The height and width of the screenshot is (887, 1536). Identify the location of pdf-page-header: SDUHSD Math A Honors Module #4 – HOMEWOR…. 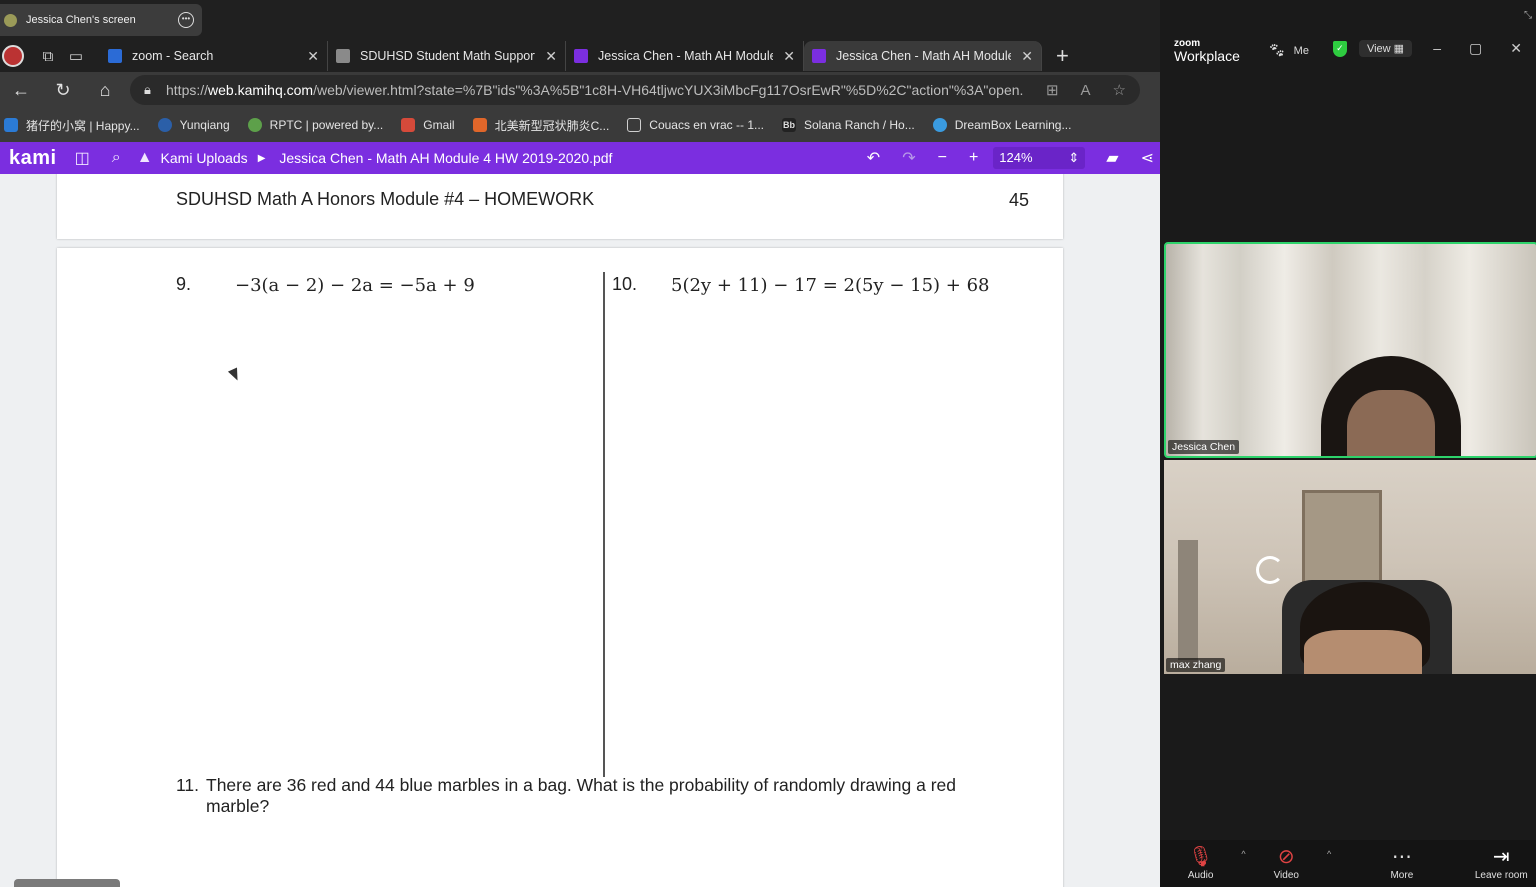
(560, 206).